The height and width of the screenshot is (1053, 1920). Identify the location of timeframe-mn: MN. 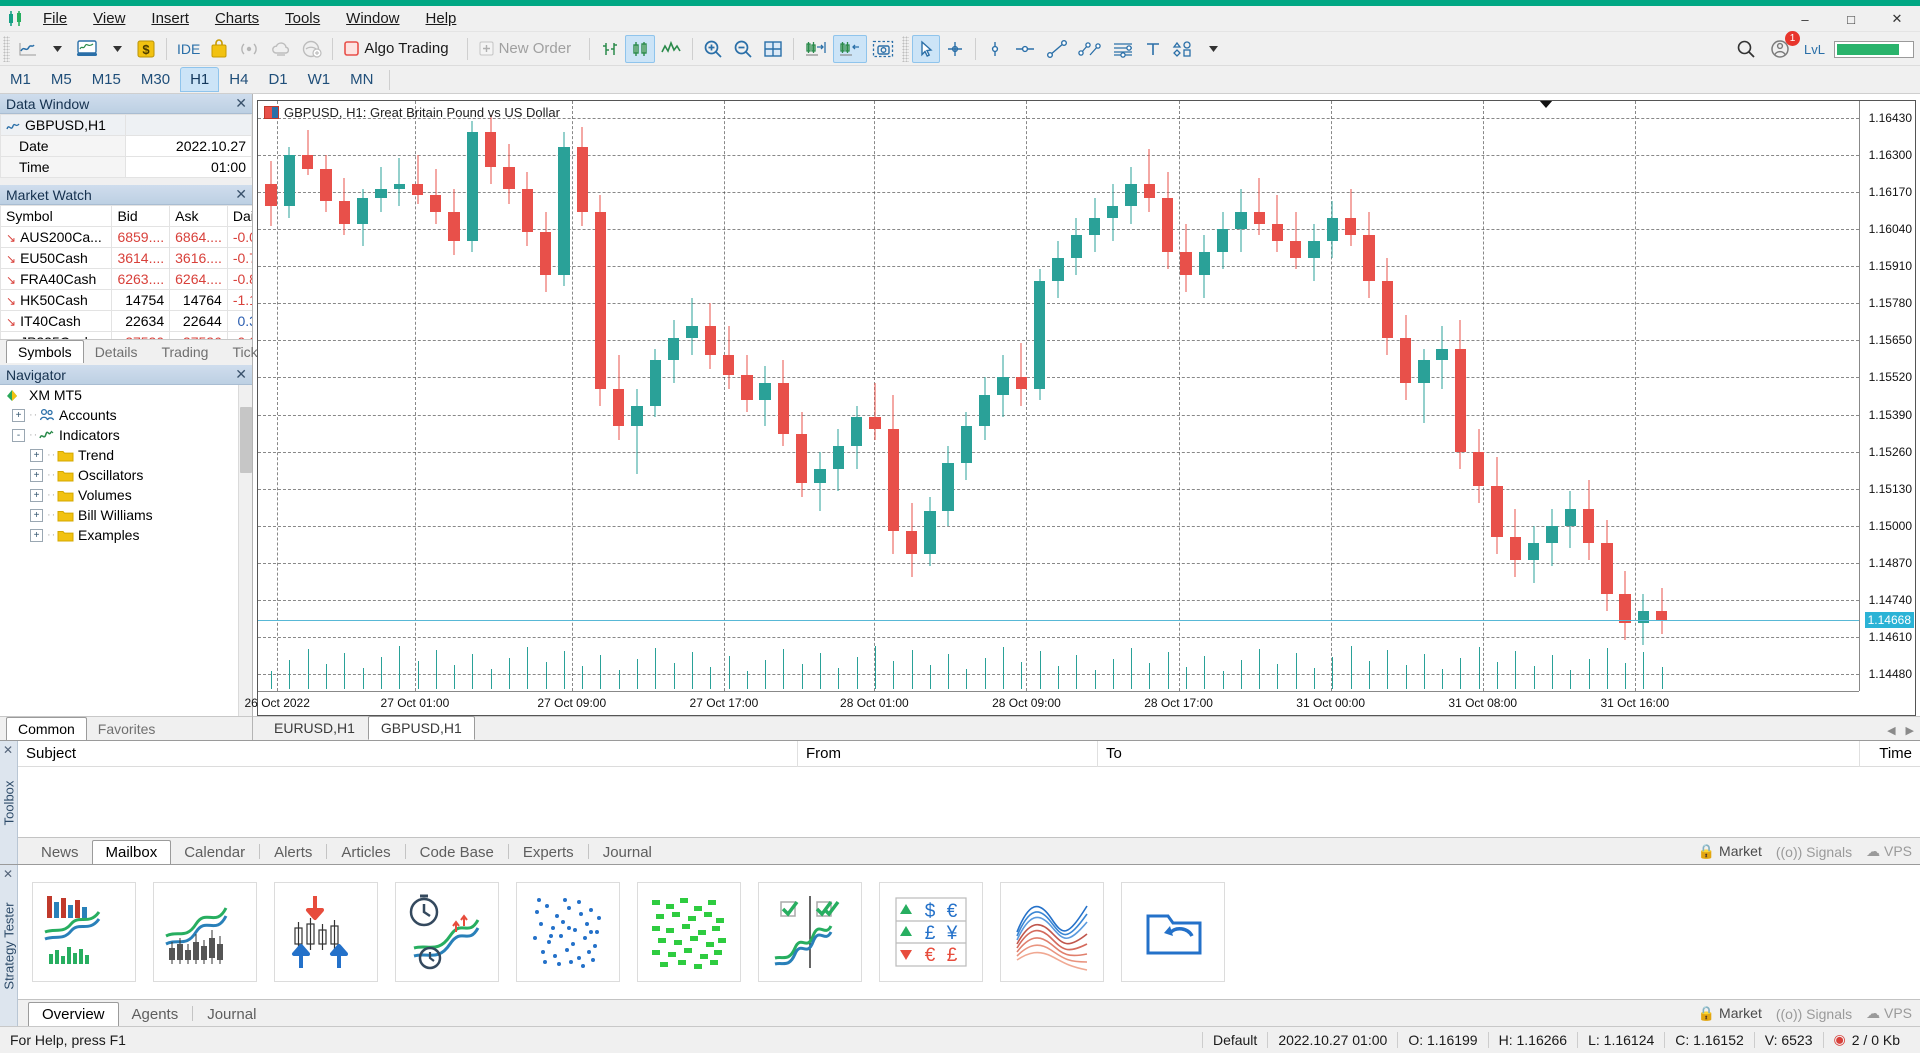
(361, 79).